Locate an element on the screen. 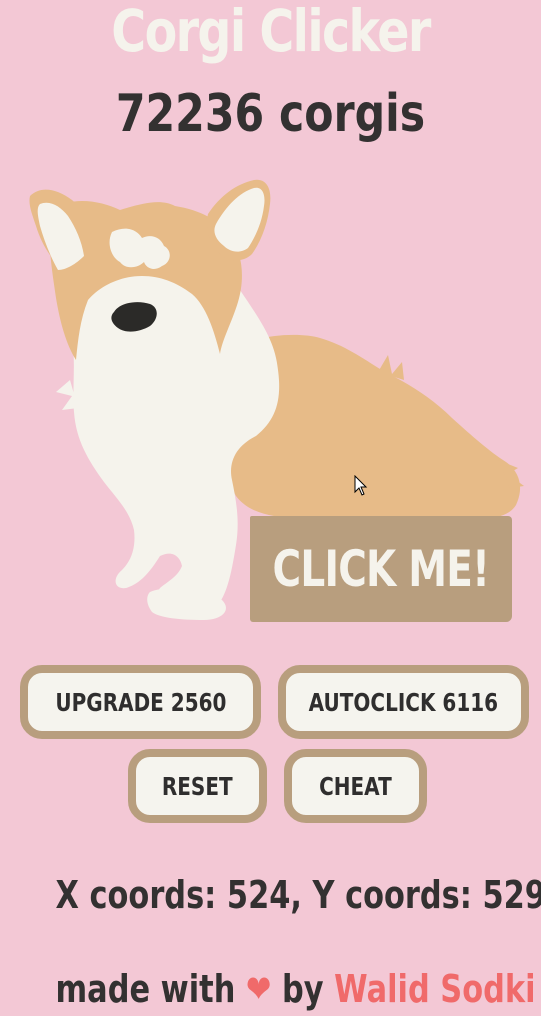 The width and height of the screenshot is (541, 1016). cheat-button-label: CHEAT is located at coordinates (355, 786).